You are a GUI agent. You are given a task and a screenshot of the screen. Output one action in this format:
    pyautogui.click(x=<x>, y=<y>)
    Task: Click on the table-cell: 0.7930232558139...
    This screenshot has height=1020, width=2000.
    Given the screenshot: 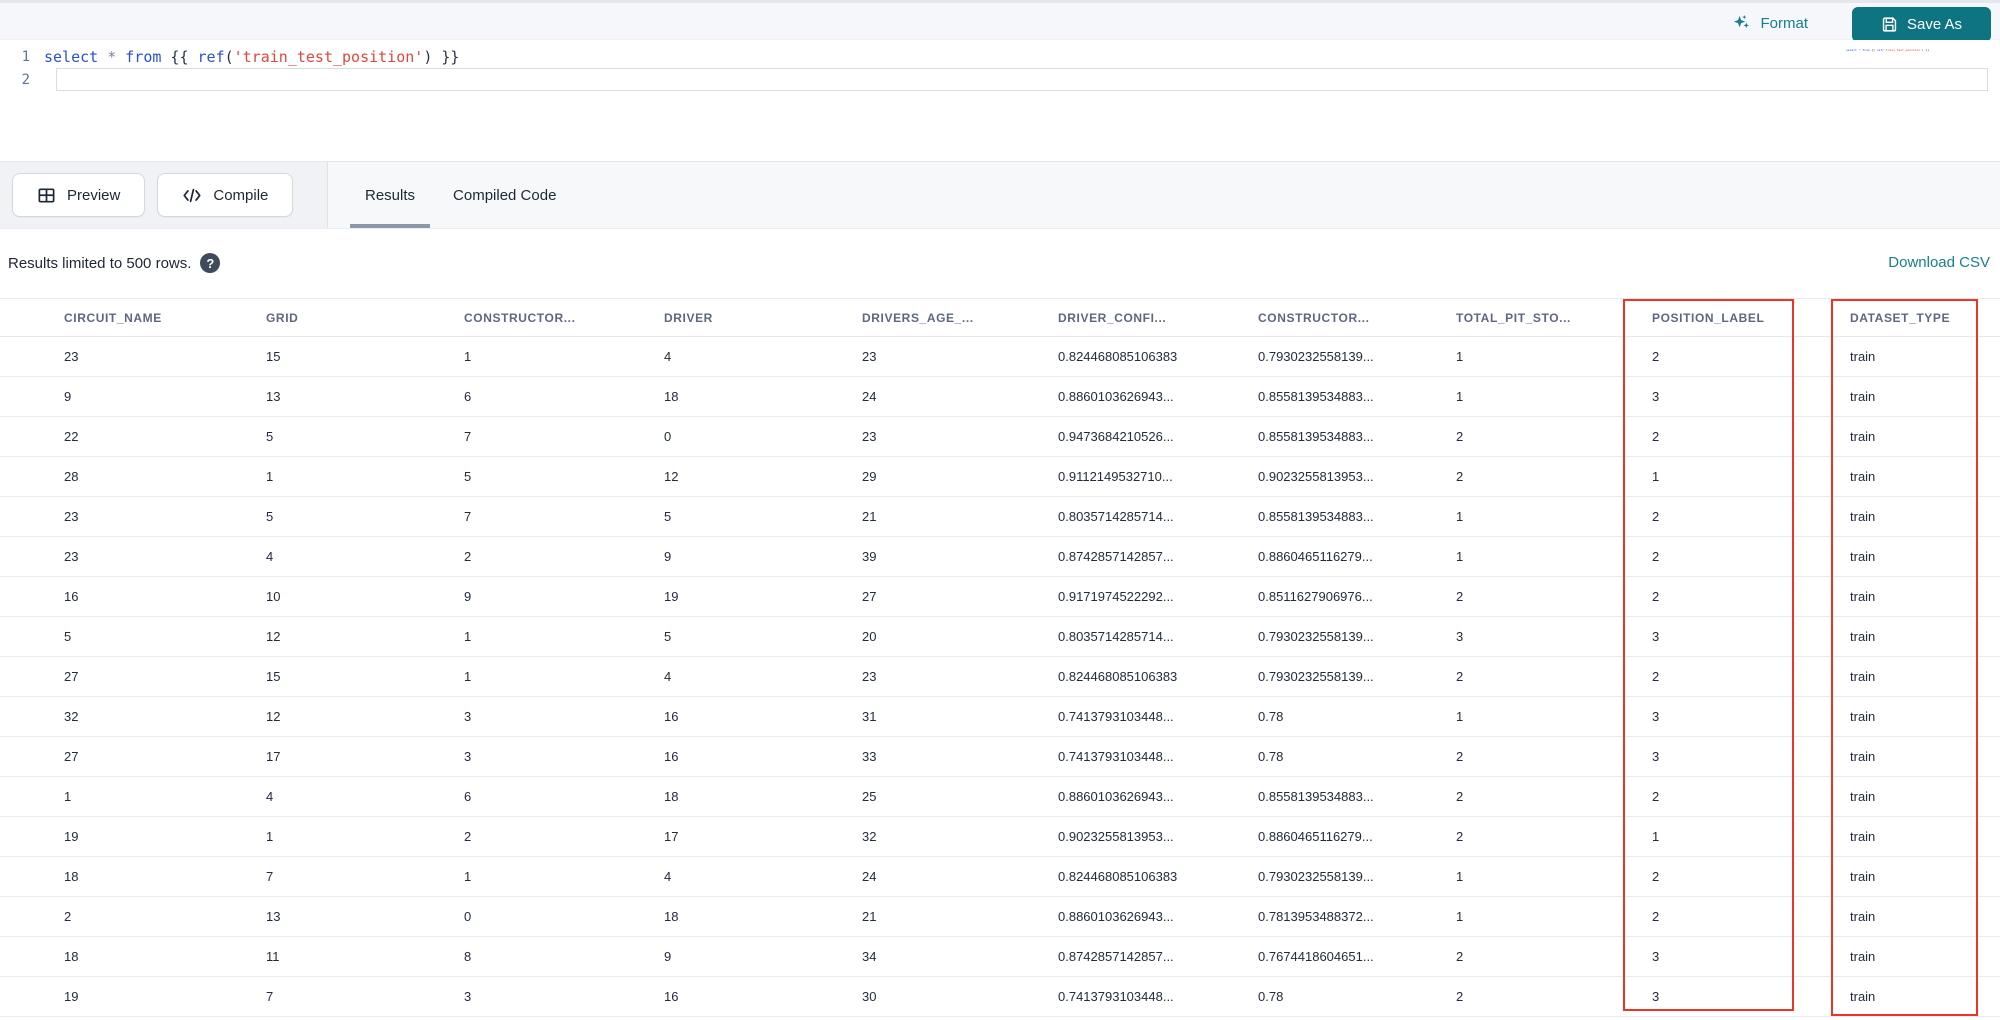 What is the action you would take?
    pyautogui.click(x=1357, y=356)
    